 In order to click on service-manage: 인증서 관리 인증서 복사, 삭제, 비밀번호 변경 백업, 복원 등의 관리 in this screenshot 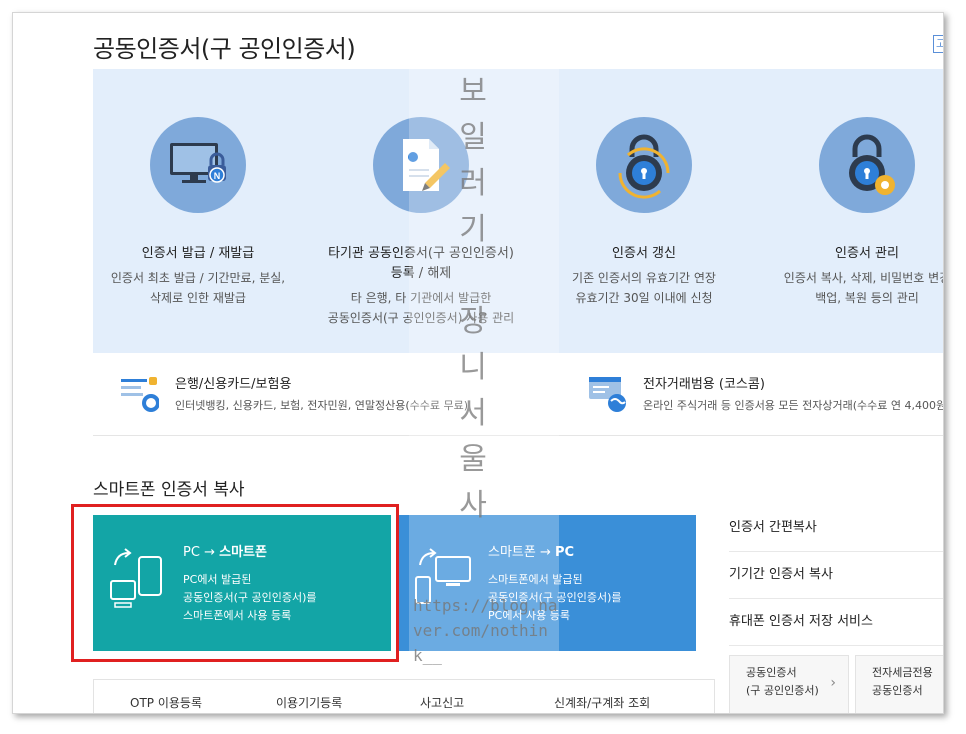, I will do `click(853, 211)`.